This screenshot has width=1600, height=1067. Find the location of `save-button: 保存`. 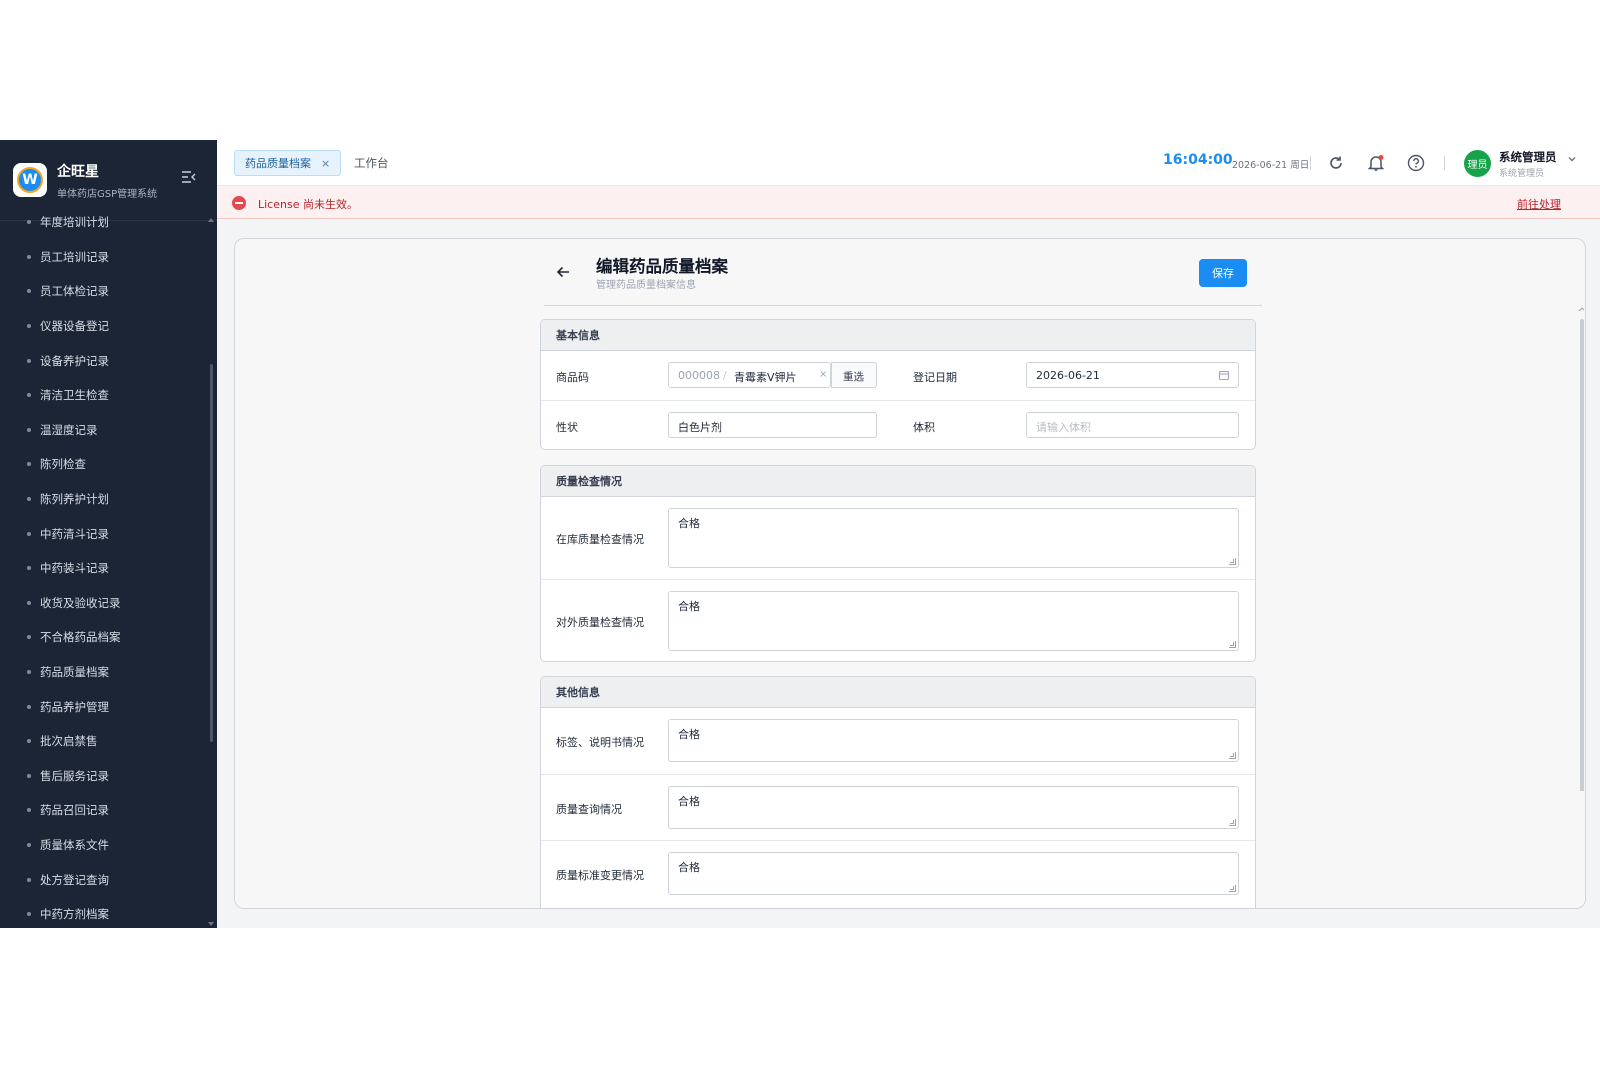

save-button: 保存 is located at coordinates (1223, 273).